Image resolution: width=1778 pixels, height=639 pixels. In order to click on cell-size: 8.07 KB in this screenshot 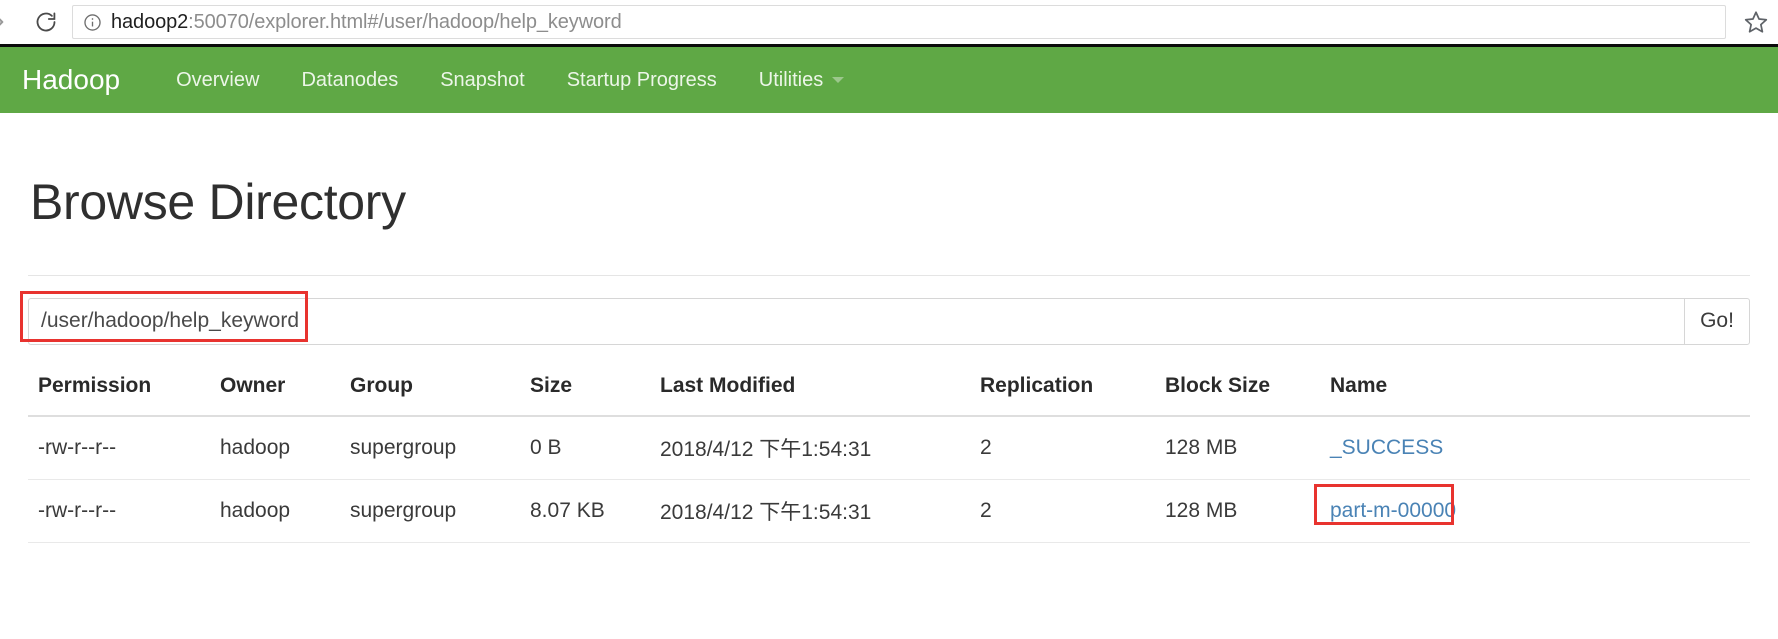, I will do `click(585, 511)`.